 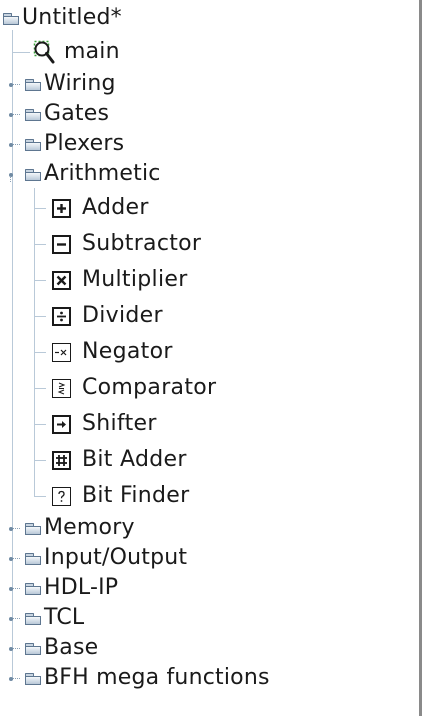 I want to click on tree-item-label: Subtractor, so click(x=142, y=243).